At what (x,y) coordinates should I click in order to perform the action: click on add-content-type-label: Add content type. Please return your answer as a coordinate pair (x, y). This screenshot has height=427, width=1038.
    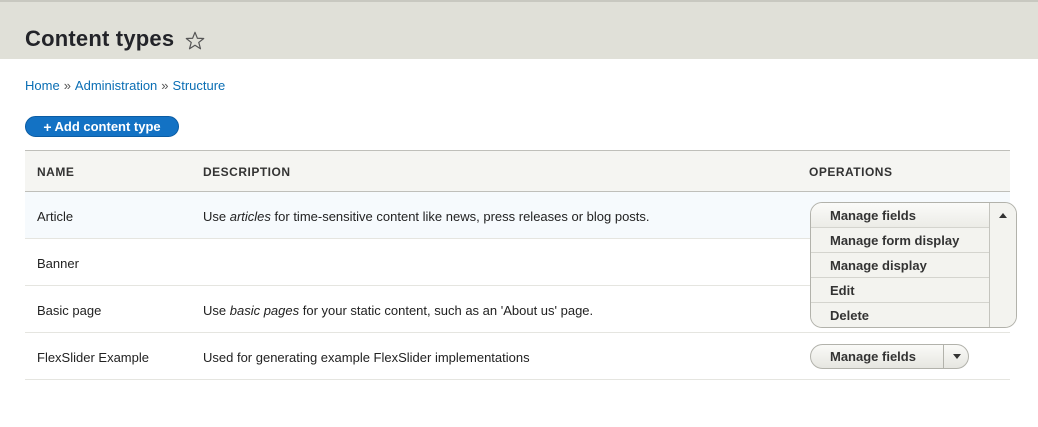
    Looking at the image, I should click on (107, 126).